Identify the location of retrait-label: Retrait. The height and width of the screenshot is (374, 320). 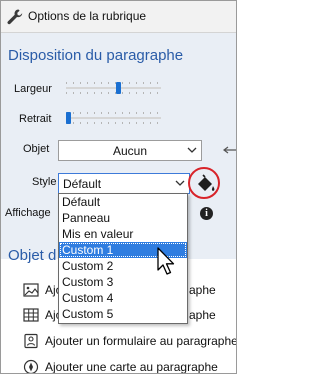
(35, 119).